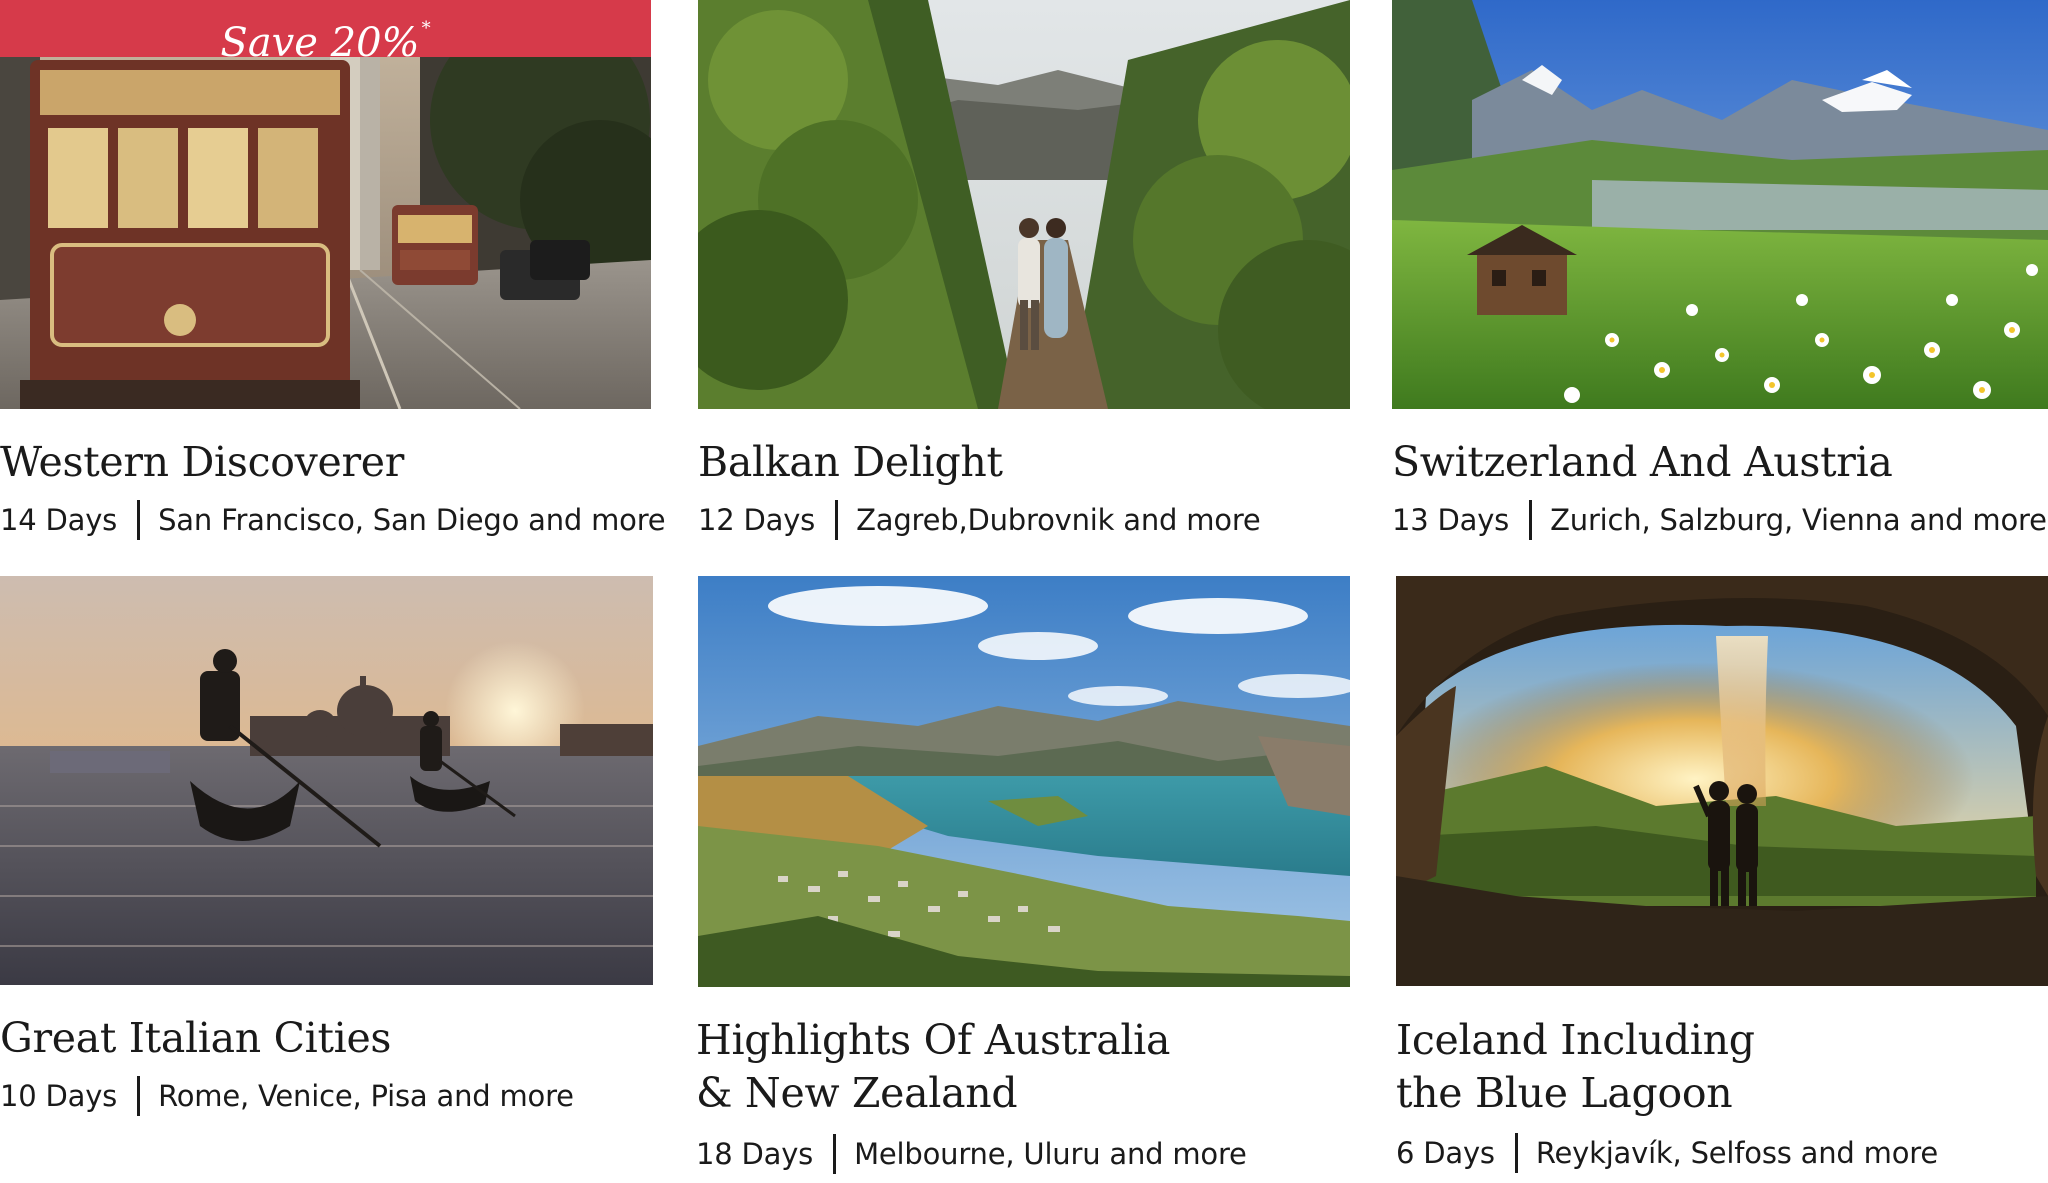 The image size is (2048, 1183). I want to click on discount-badge-text: Save 20%, so click(320, 43).